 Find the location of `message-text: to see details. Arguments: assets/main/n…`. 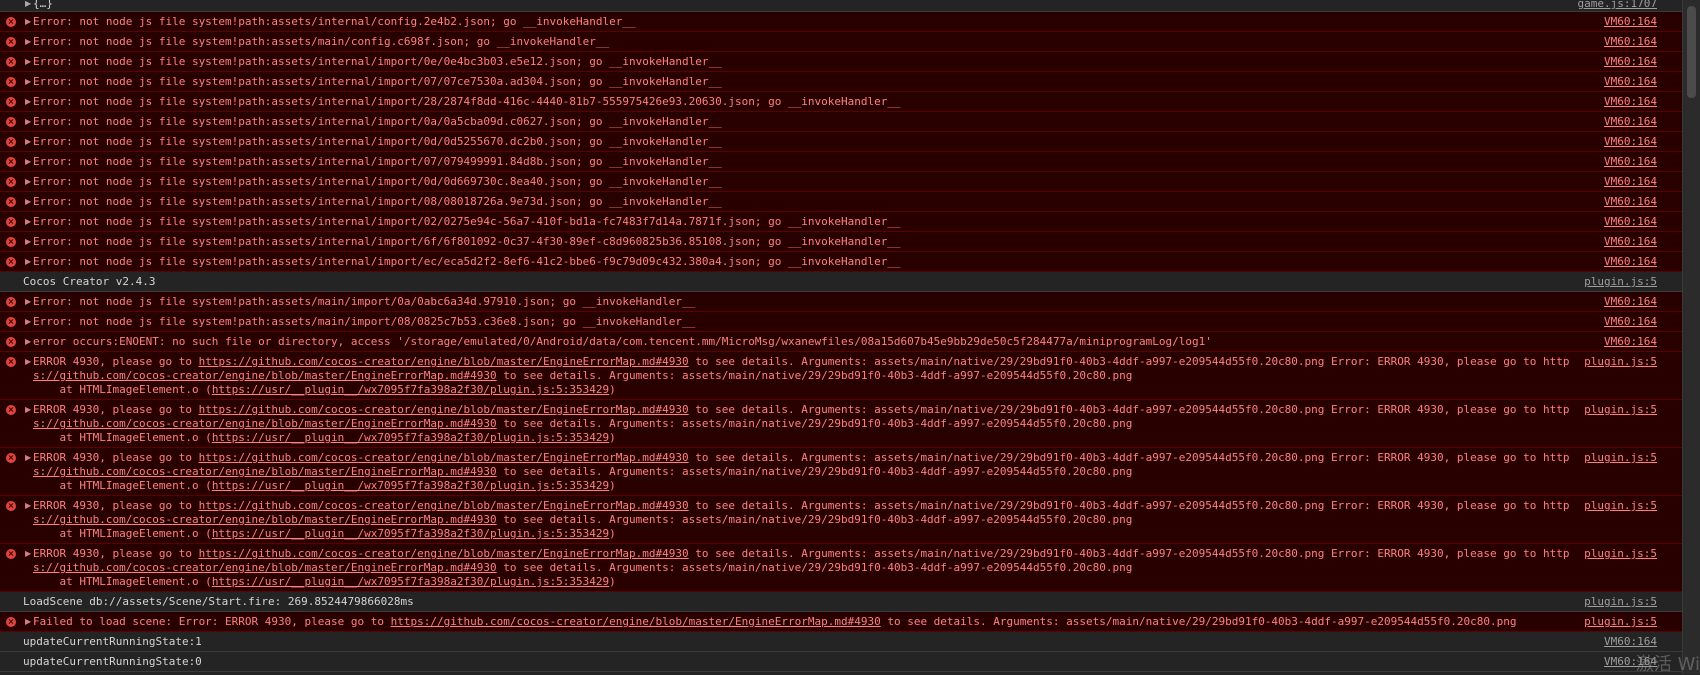

message-text: to see details. Arguments: assets/main/n… is located at coordinates (814, 519).